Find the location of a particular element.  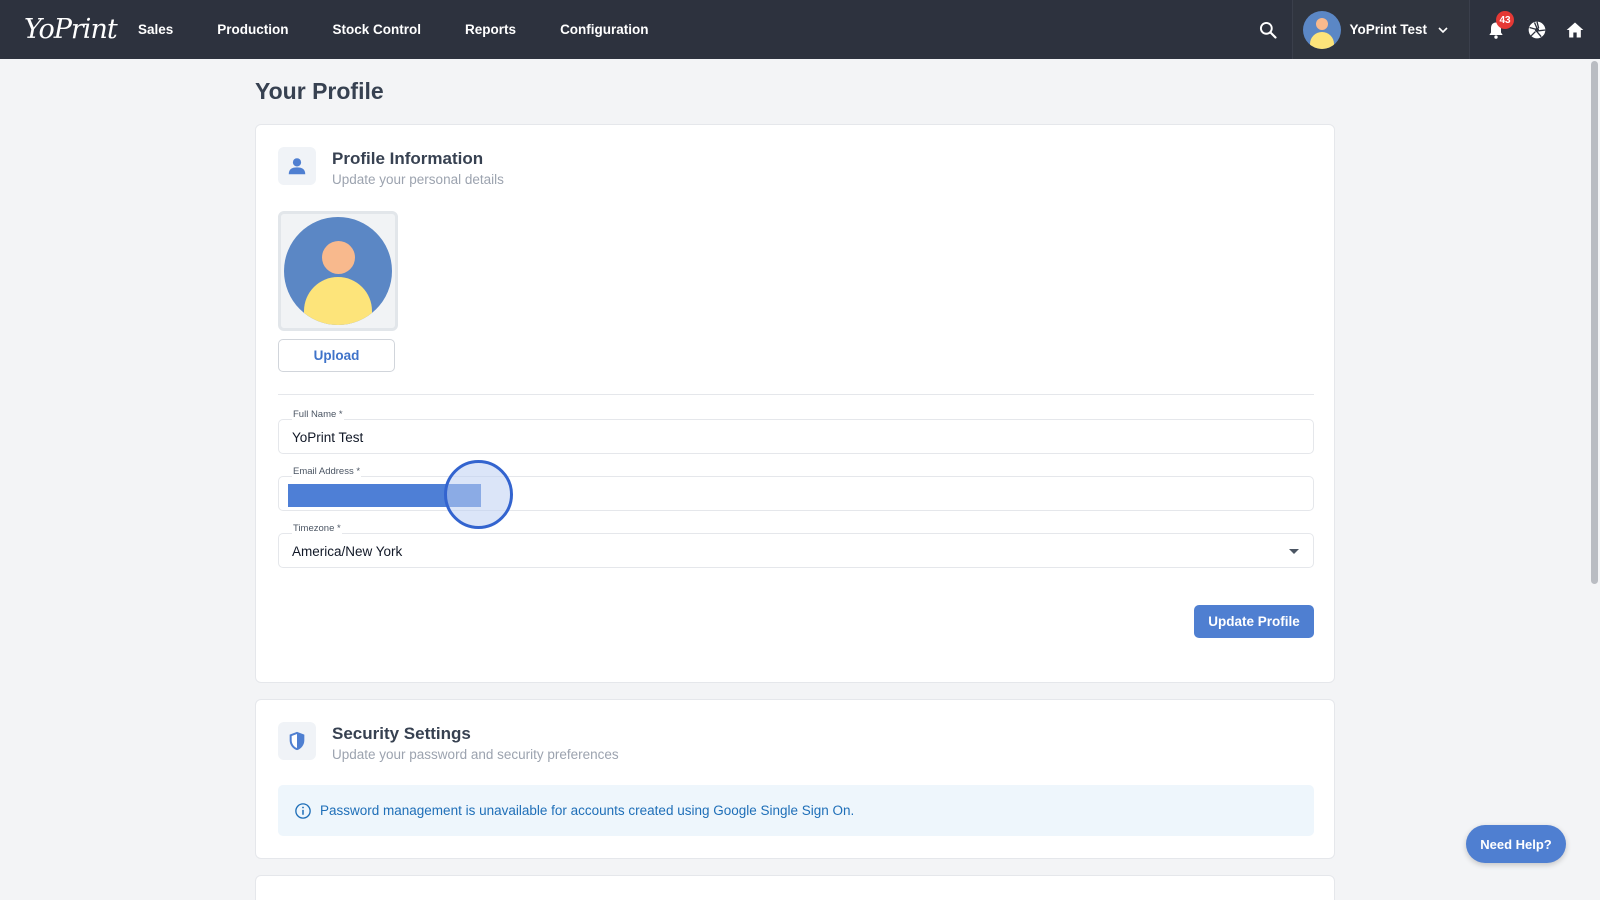

user-name: YoPrint Test is located at coordinates (1388, 29).